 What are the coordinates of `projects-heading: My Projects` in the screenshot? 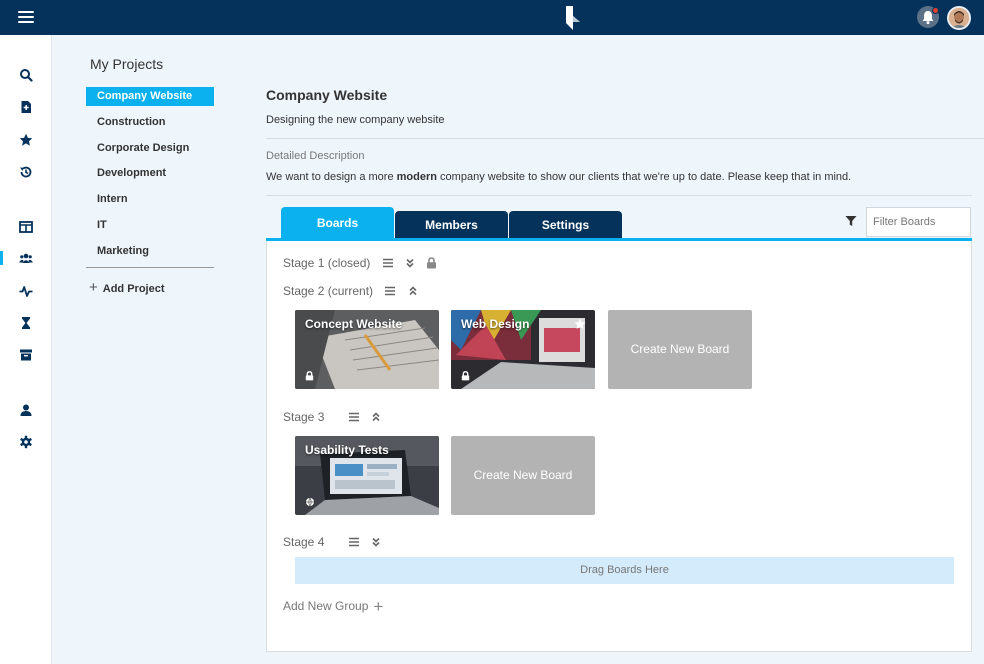 It's located at (127, 64).